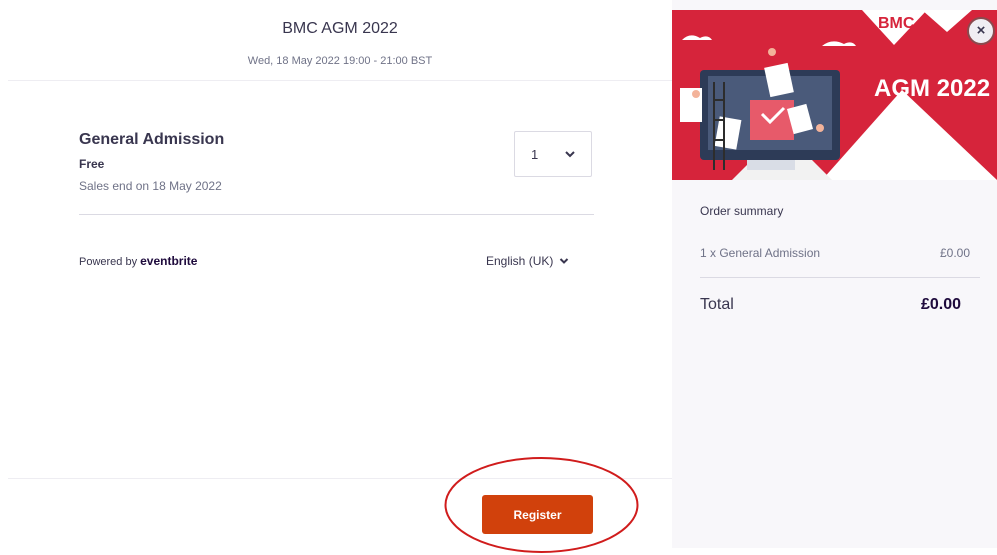 This screenshot has width=997, height=555. What do you see at coordinates (941, 304) in the screenshot?
I see `total-value: £0.00` at bounding box center [941, 304].